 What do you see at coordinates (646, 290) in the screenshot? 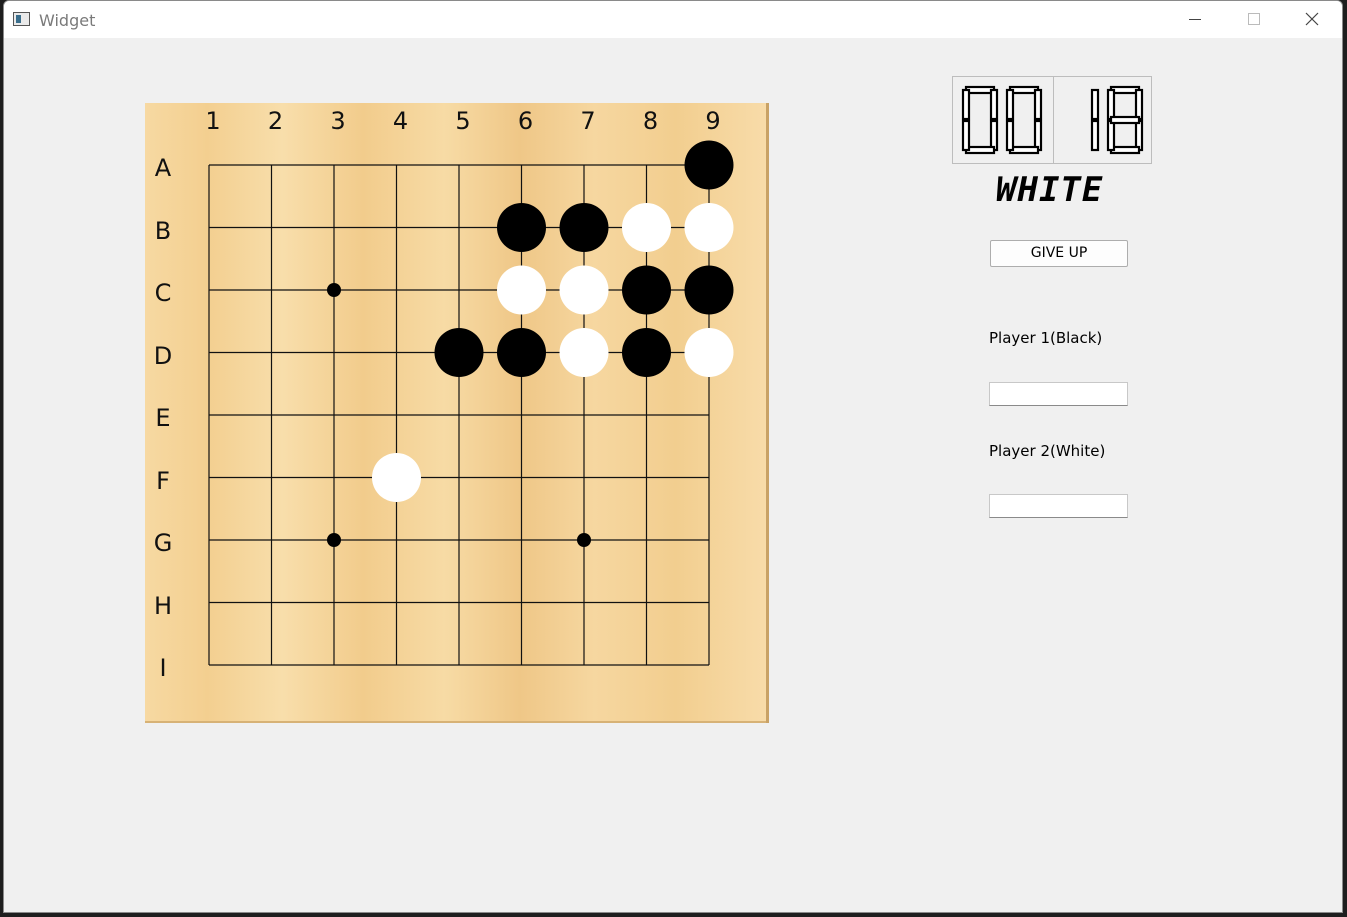
I see `black-stone-C8` at bounding box center [646, 290].